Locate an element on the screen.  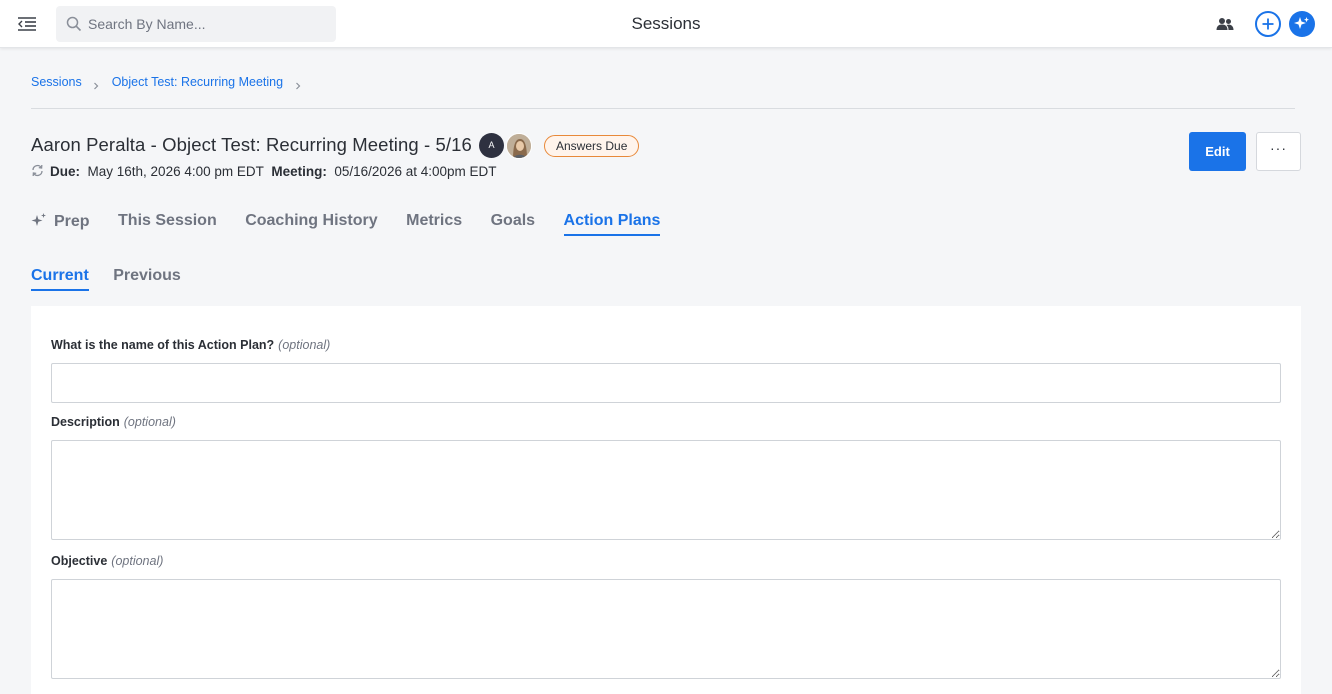
ai-assistant-button is located at coordinates (1302, 24).